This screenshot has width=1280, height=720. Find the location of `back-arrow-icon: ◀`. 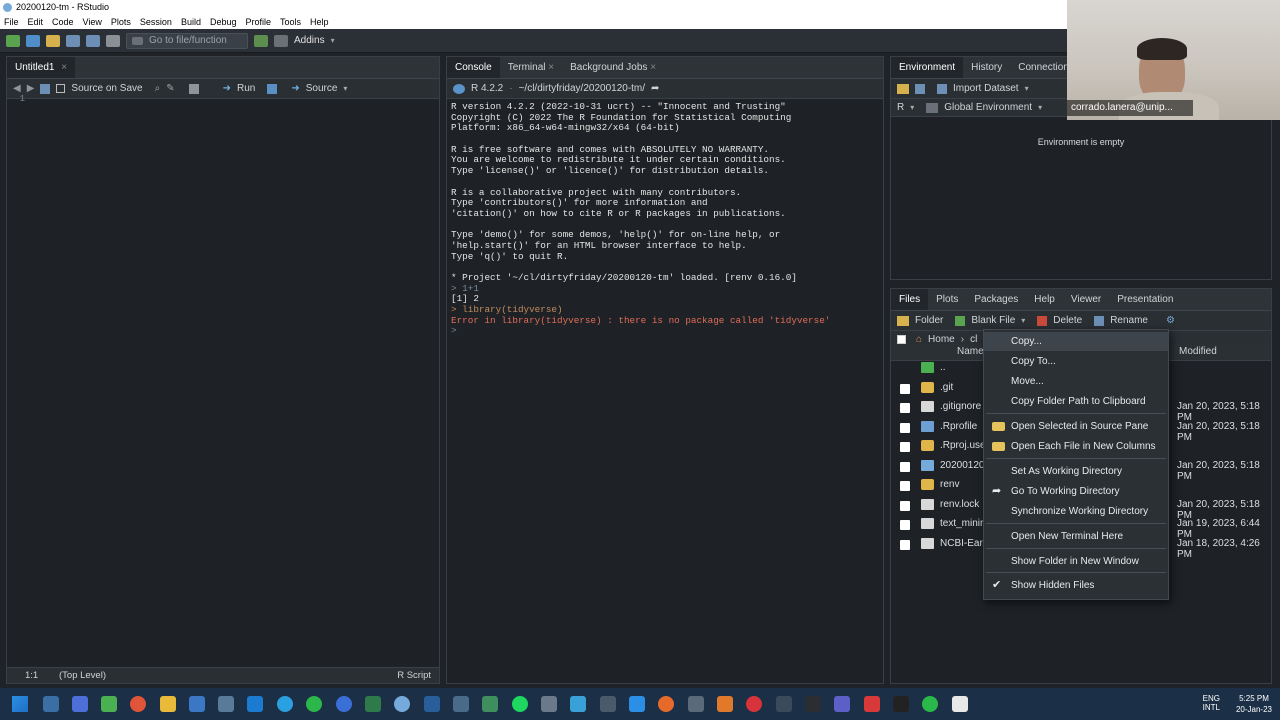

back-arrow-icon: ◀ is located at coordinates (17, 88).